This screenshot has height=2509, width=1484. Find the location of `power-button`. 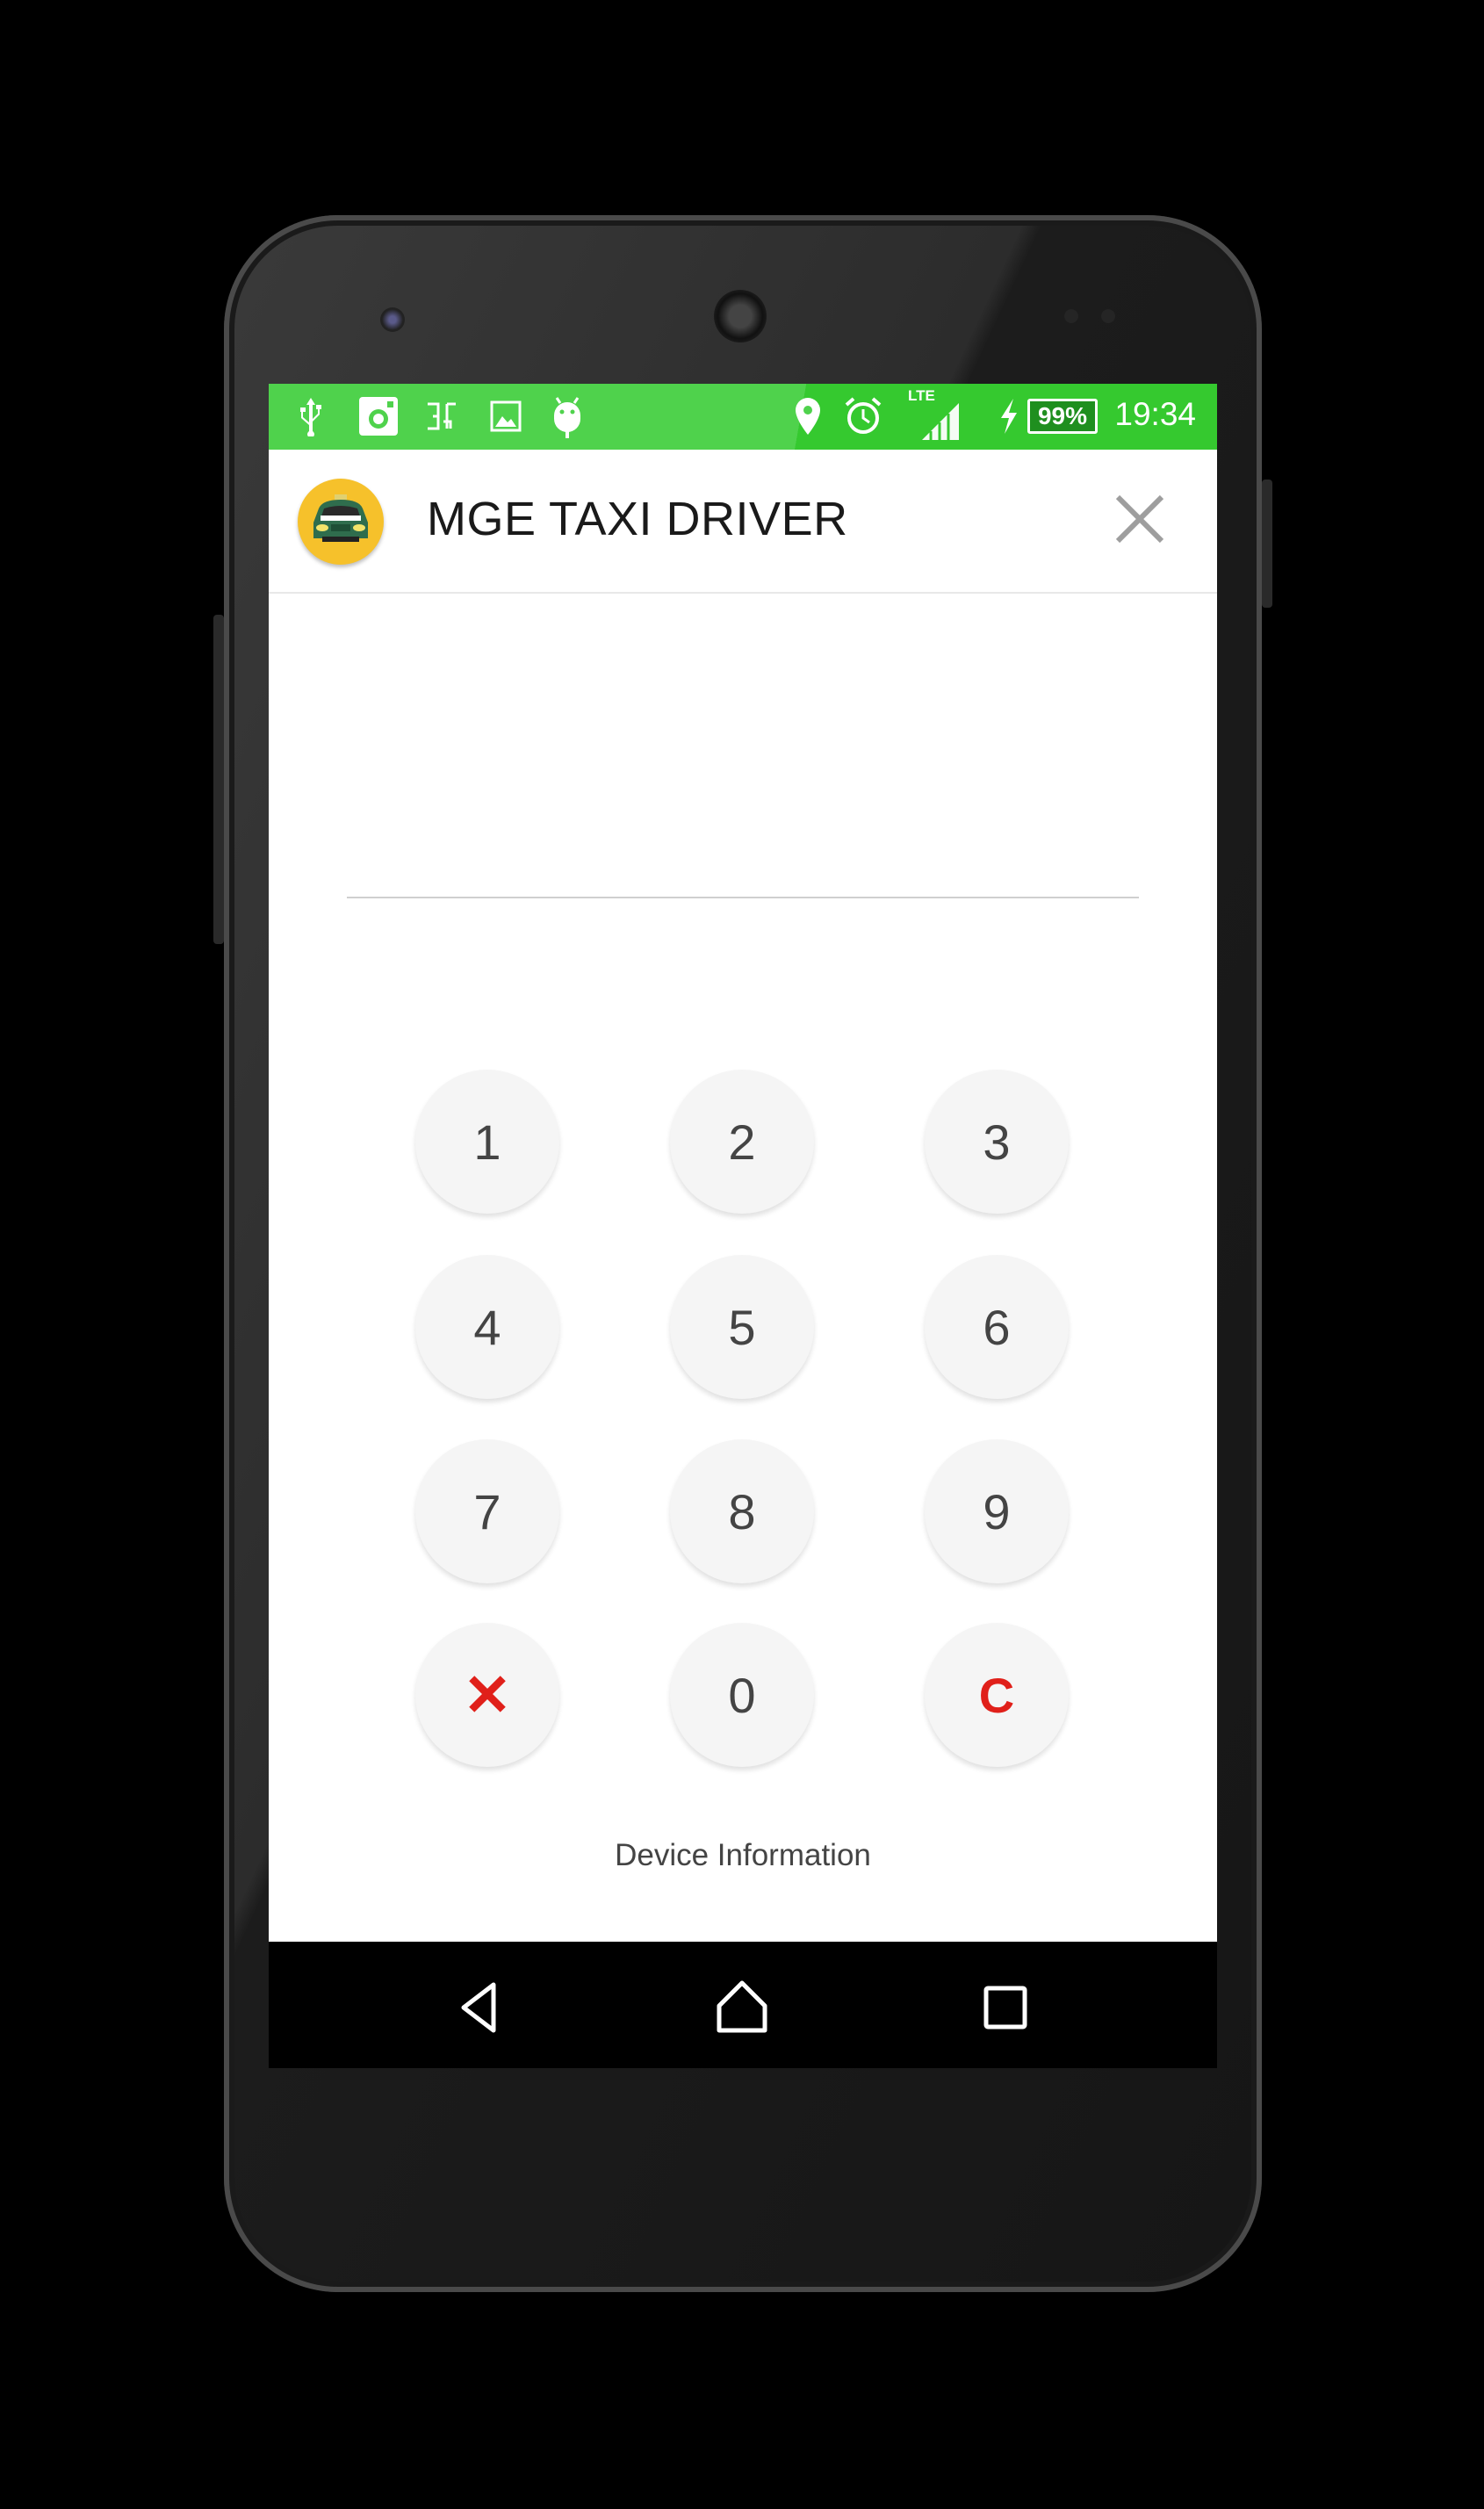

power-button is located at coordinates (1267, 543).